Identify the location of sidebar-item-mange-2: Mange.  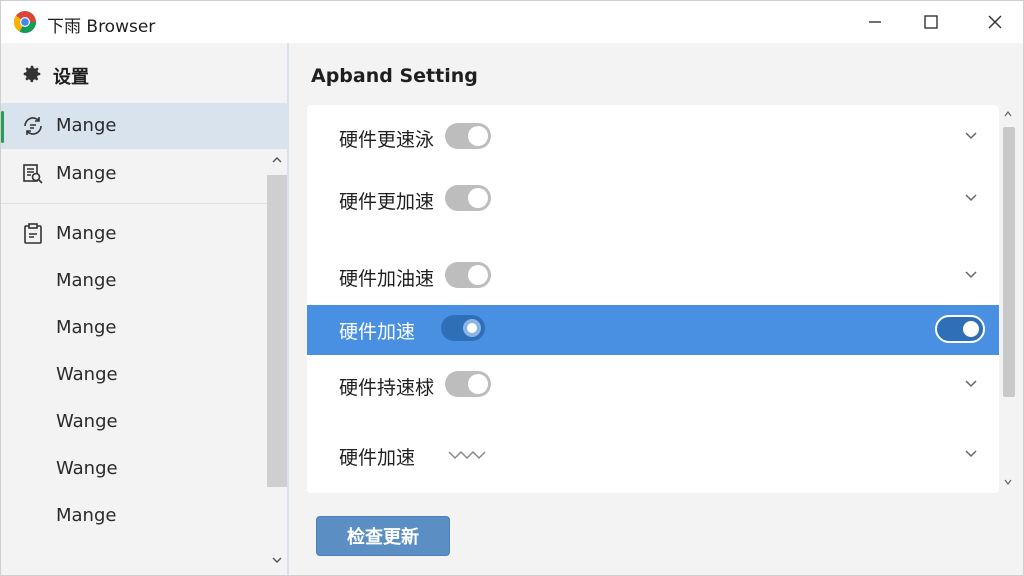
(145, 174).